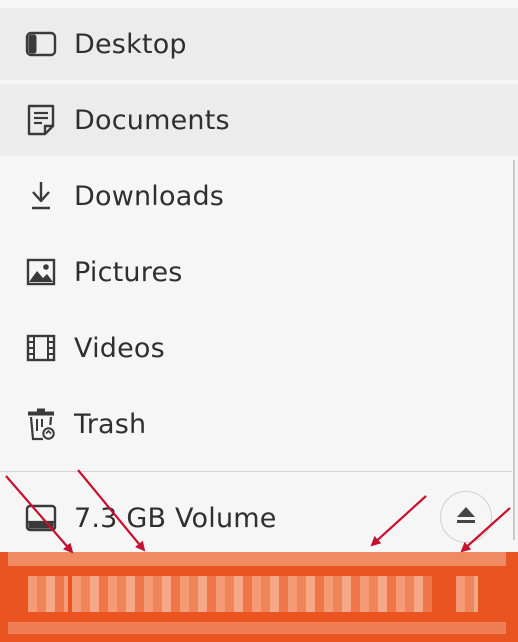 The image size is (518, 642). What do you see at coordinates (41, 348) in the screenshot?
I see `video-icon` at bounding box center [41, 348].